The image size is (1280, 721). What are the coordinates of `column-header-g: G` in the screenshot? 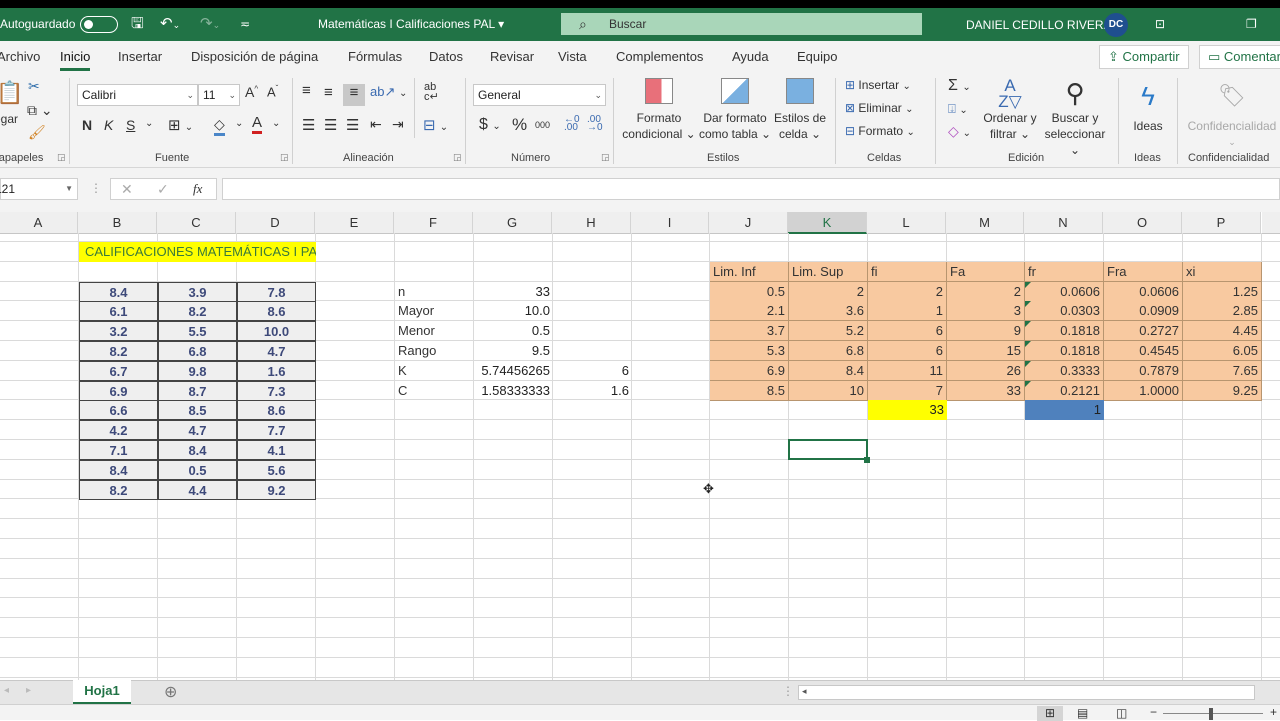 It's located at (512, 223).